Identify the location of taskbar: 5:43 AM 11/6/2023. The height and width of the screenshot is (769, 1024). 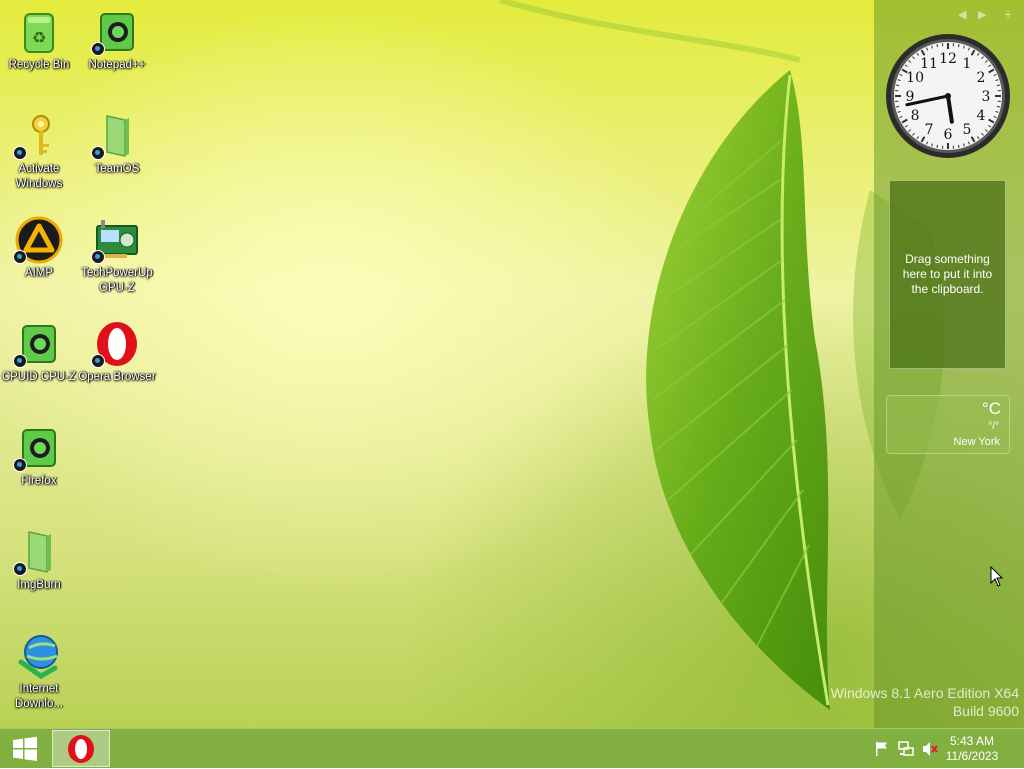
(512, 748).